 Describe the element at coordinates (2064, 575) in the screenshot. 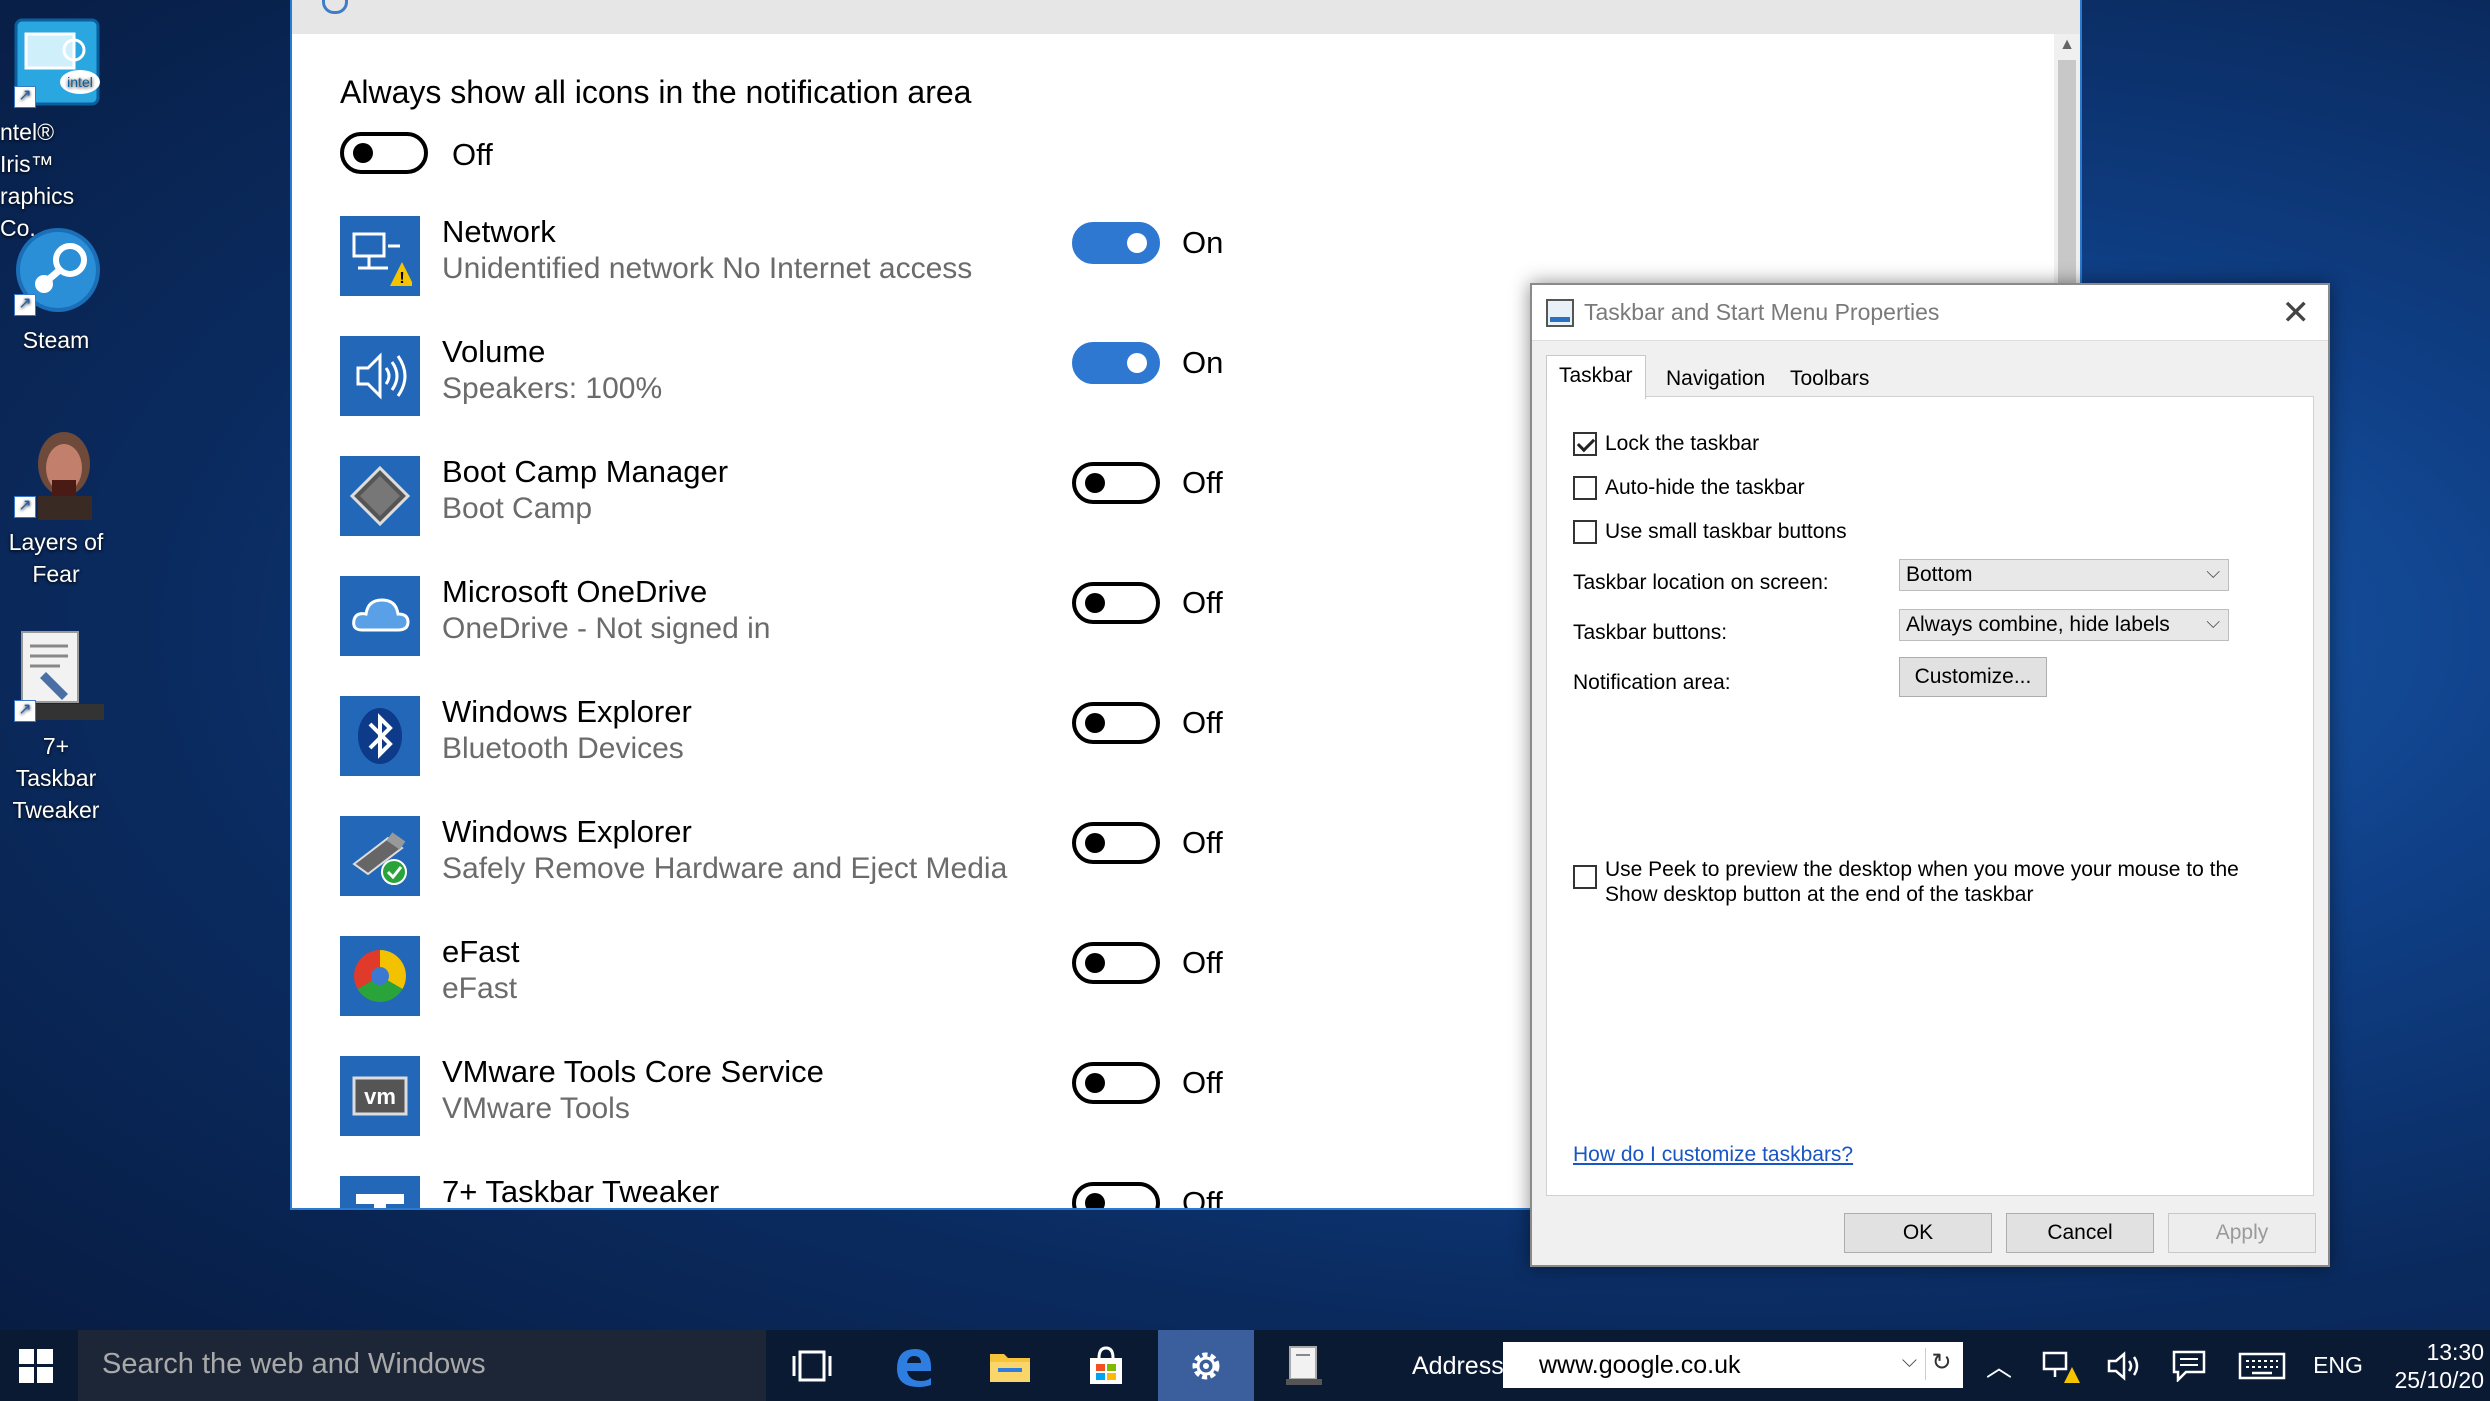

I see `location-select: Bottom ⌵` at that location.